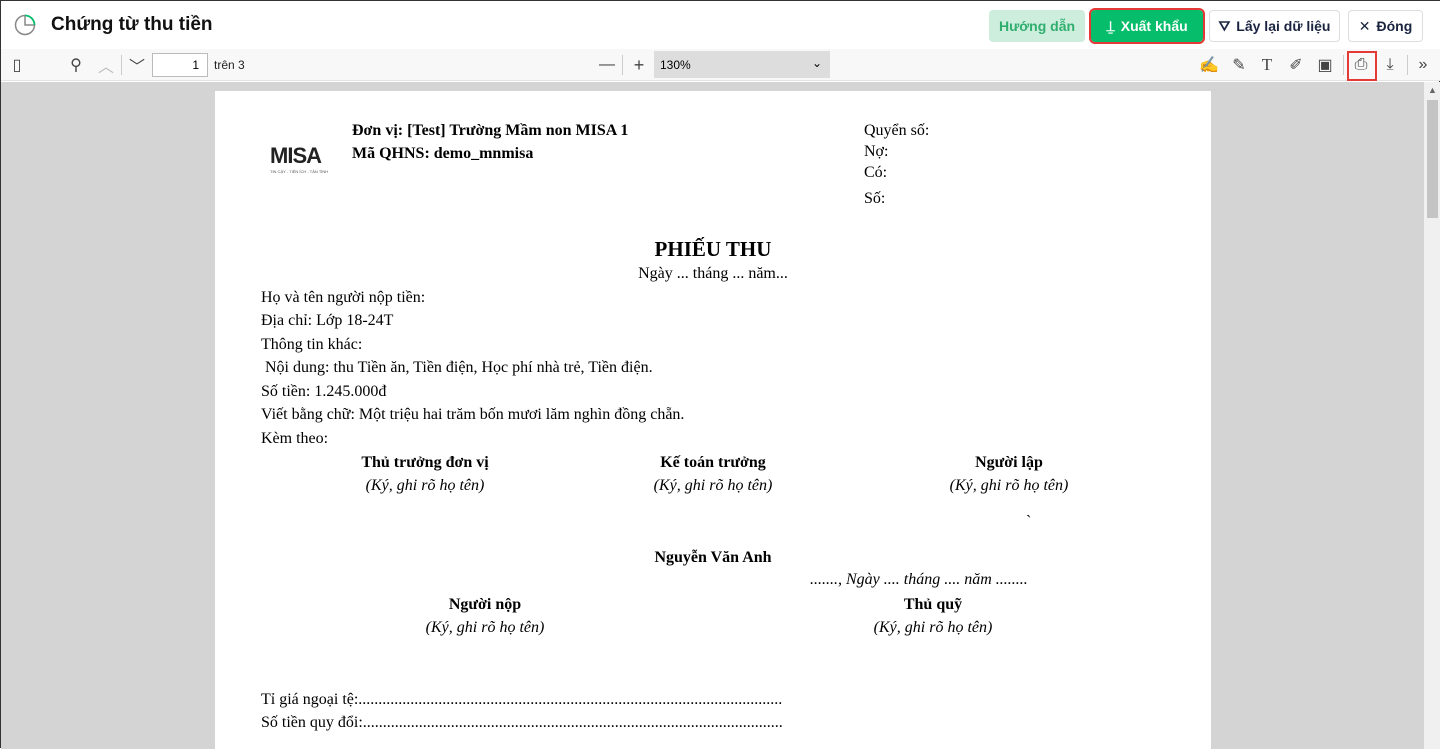 The height and width of the screenshot is (749, 1440). What do you see at coordinates (180, 65) in the screenshot?
I see `page-number-input: 1` at bounding box center [180, 65].